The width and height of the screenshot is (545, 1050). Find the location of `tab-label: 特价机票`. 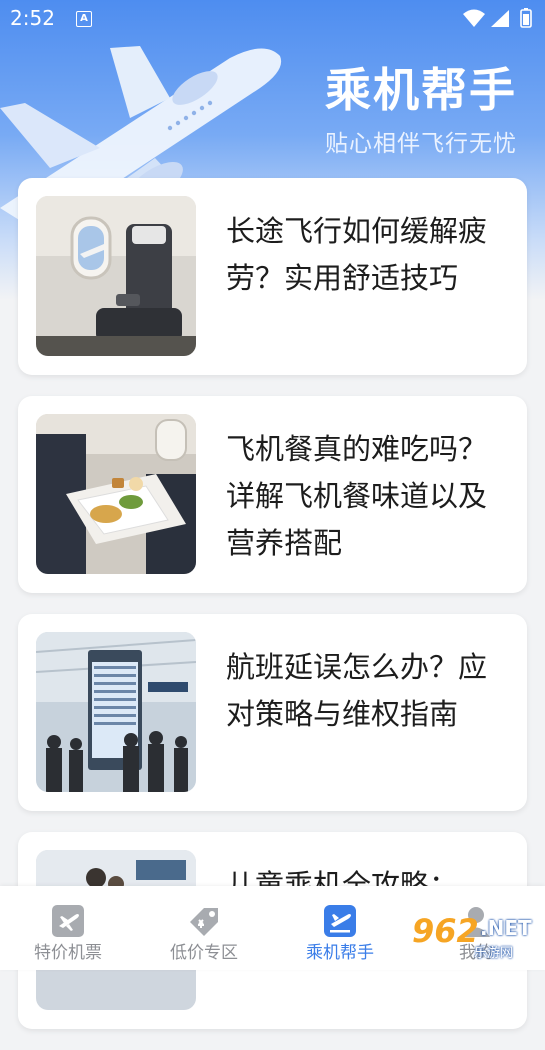

tab-label: 特价机票 is located at coordinates (68, 953).